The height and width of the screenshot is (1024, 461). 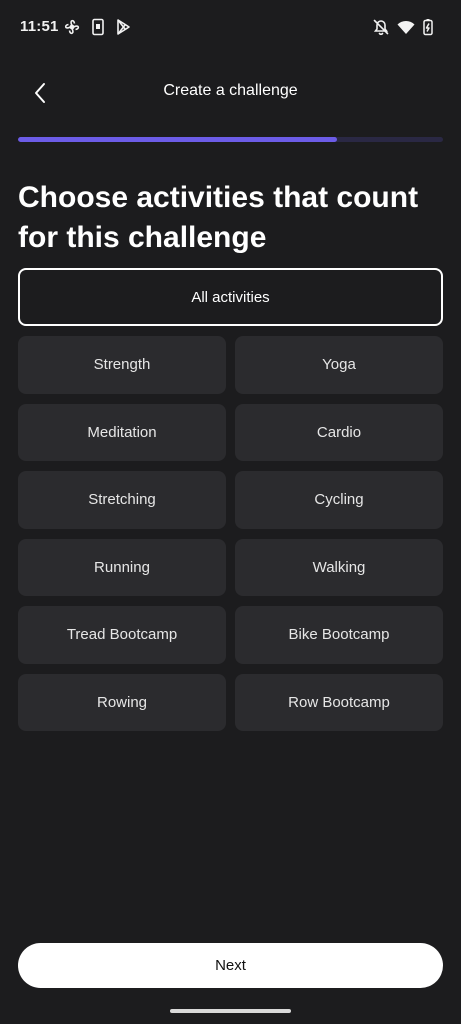 I want to click on activity-label: Cardio, so click(x=339, y=432).